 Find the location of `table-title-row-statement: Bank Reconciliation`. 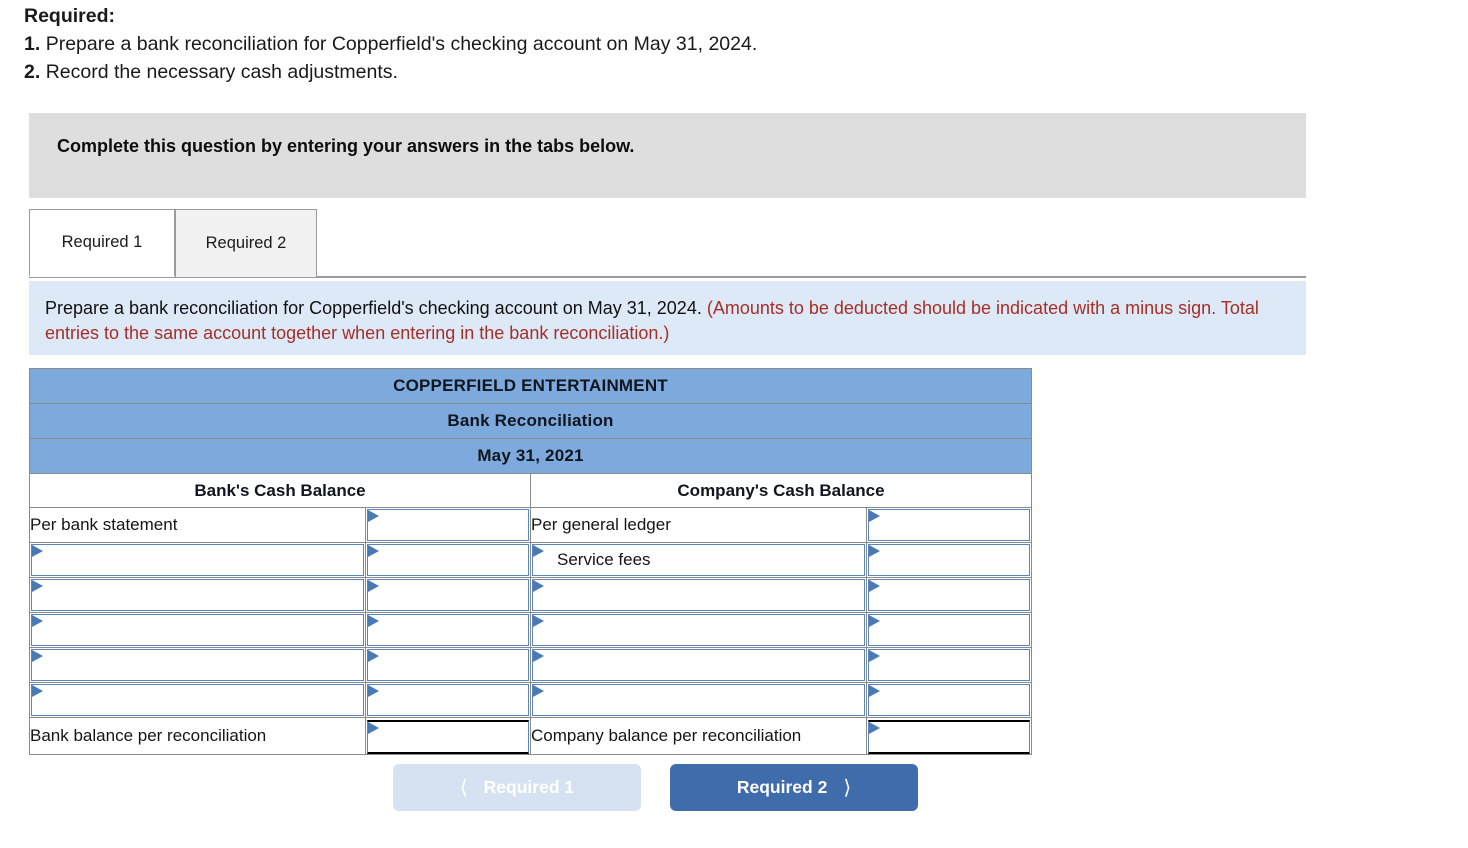

table-title-row-statement: Bank Reconciliation is located at coordinates (530, 421).